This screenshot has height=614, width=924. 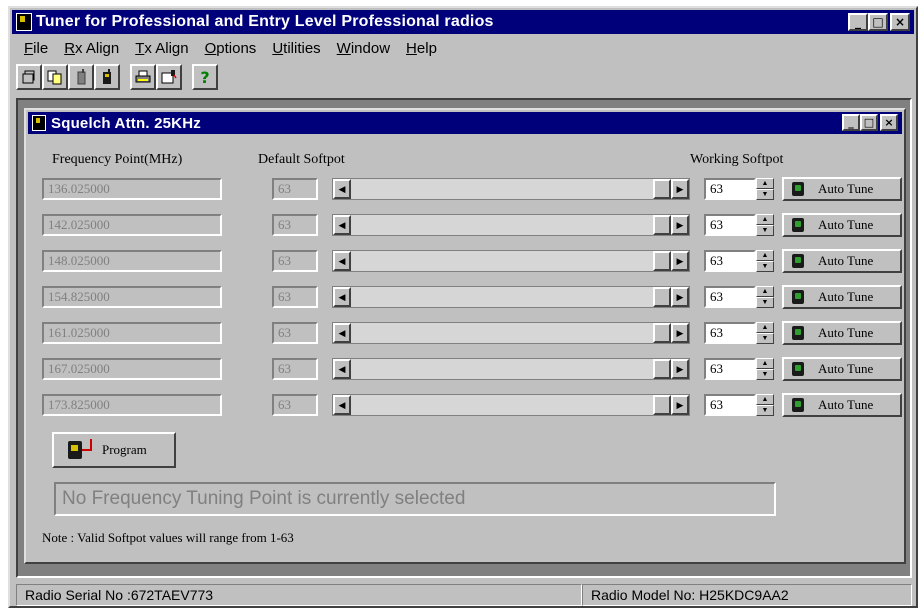 I want to click on child-window-icon, so click(x=39, y=123).